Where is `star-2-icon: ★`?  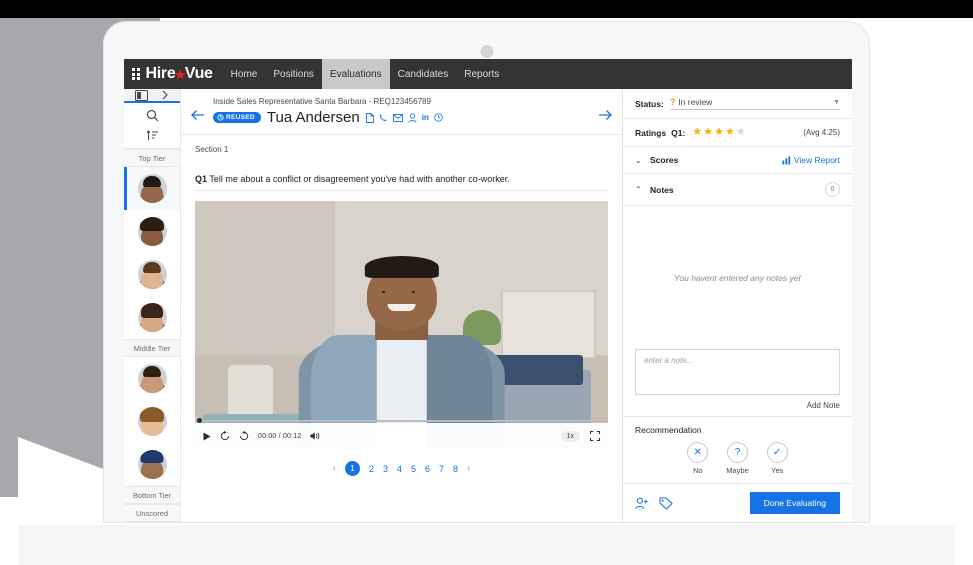
star-2-icon: ★ is located at coordinates (708, 132).